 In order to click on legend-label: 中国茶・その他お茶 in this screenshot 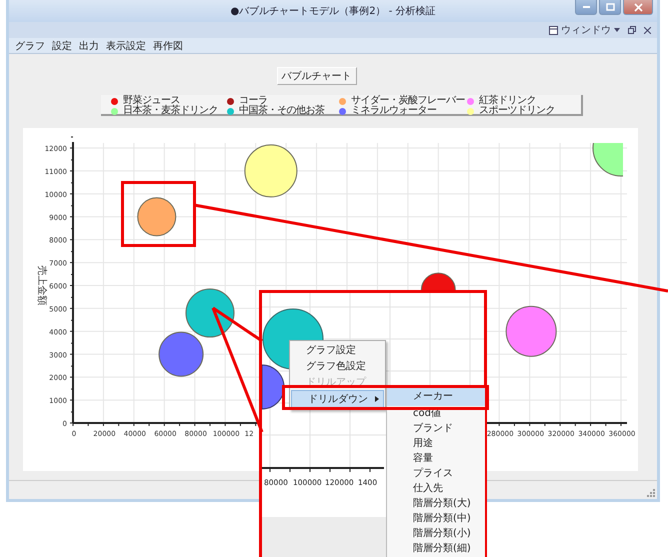, I will do `click(281, 111)`.